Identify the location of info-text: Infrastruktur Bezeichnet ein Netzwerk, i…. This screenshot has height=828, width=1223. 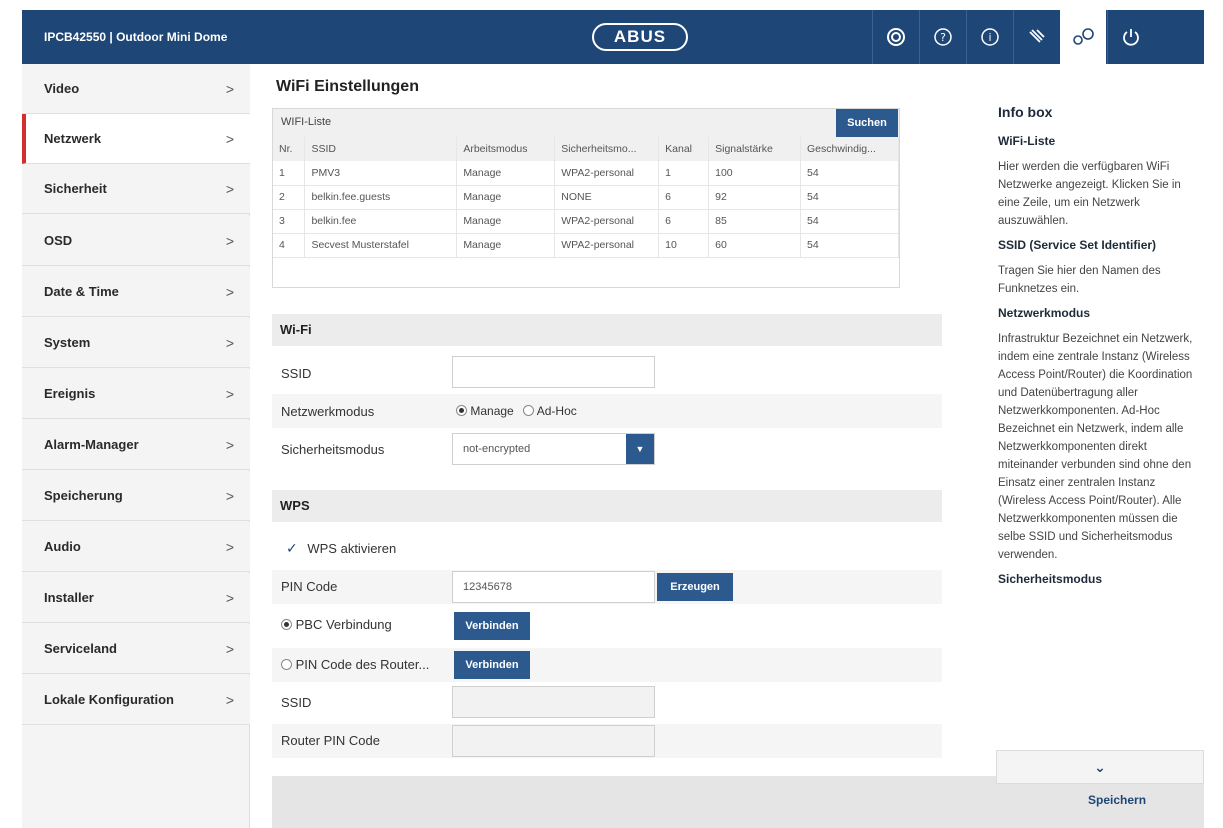
(1095, 447).